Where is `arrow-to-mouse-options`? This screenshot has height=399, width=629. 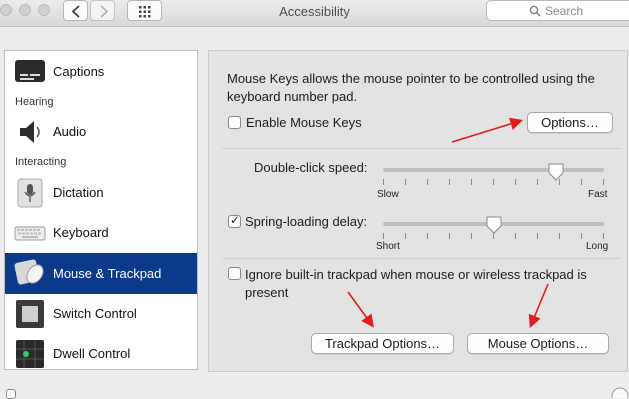 arrow-to-mouse-options is located at coordinates (538, 305).